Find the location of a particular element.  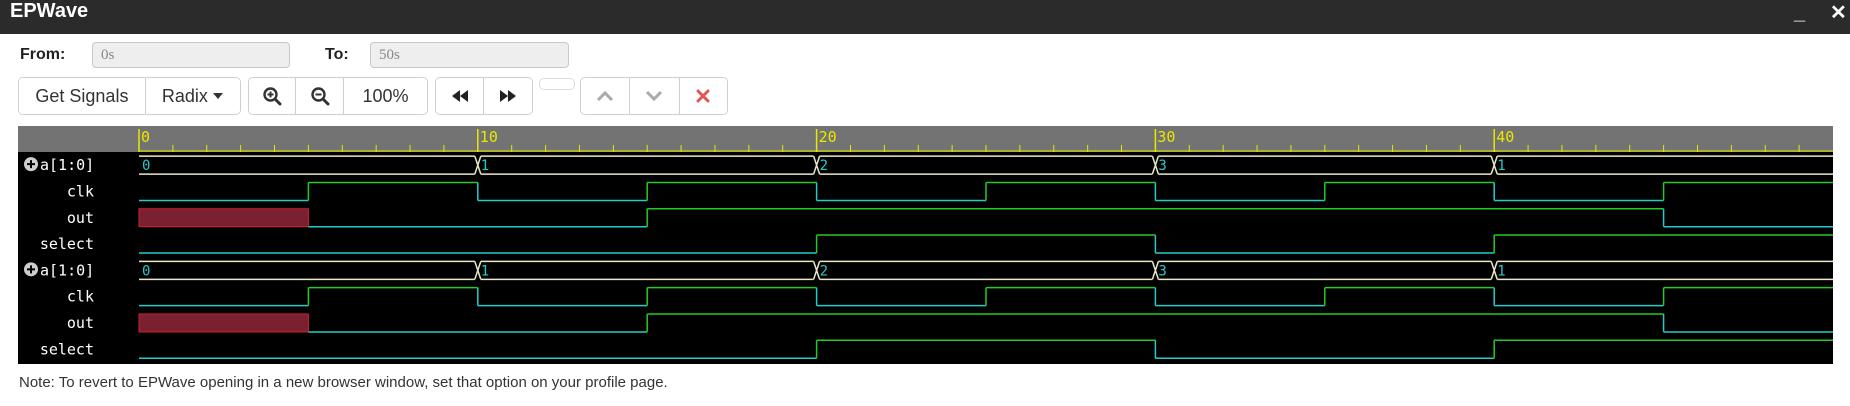

move-down-button is located at coordinates (655, 96).